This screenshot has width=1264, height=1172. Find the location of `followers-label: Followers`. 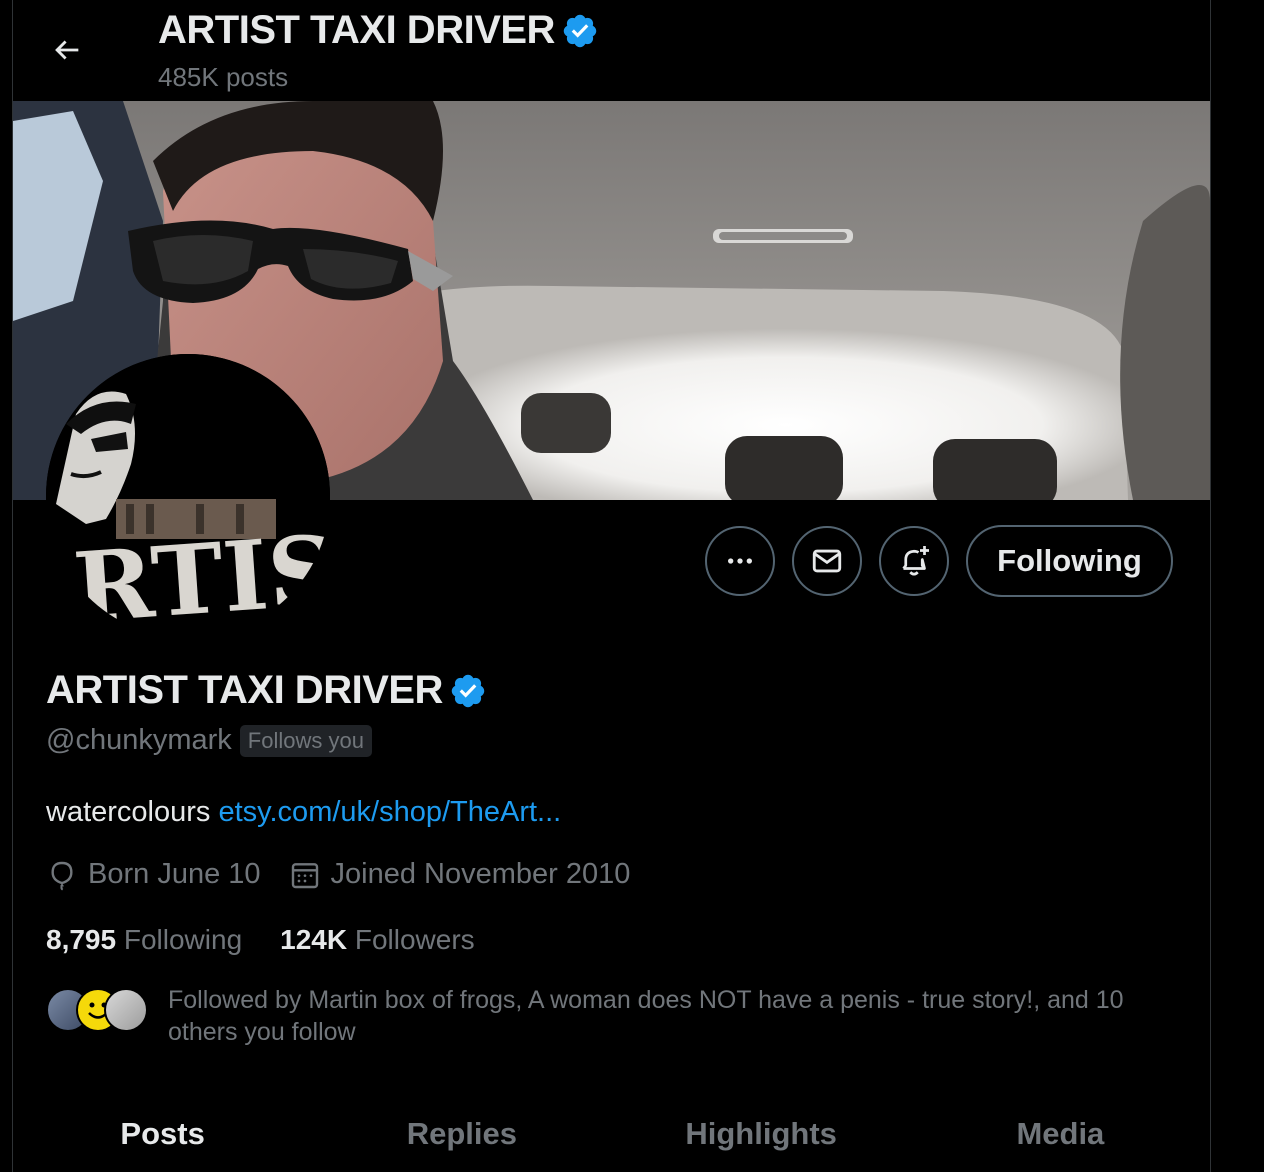

followers-label: Followers is located at coordinates (414, 939).